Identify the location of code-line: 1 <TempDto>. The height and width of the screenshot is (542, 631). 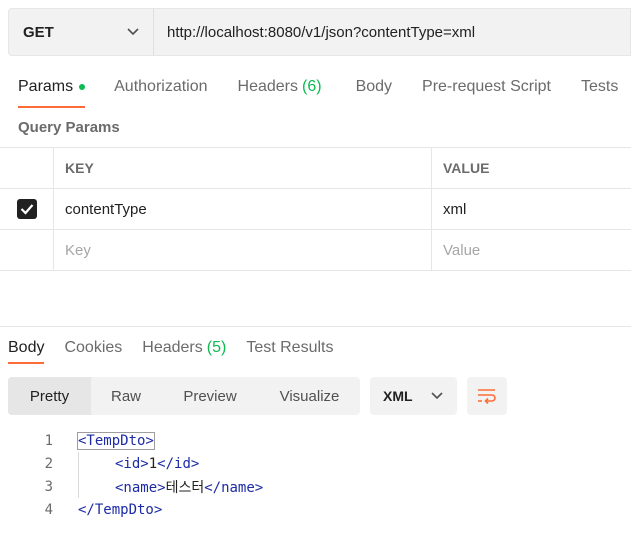
(315, 440).